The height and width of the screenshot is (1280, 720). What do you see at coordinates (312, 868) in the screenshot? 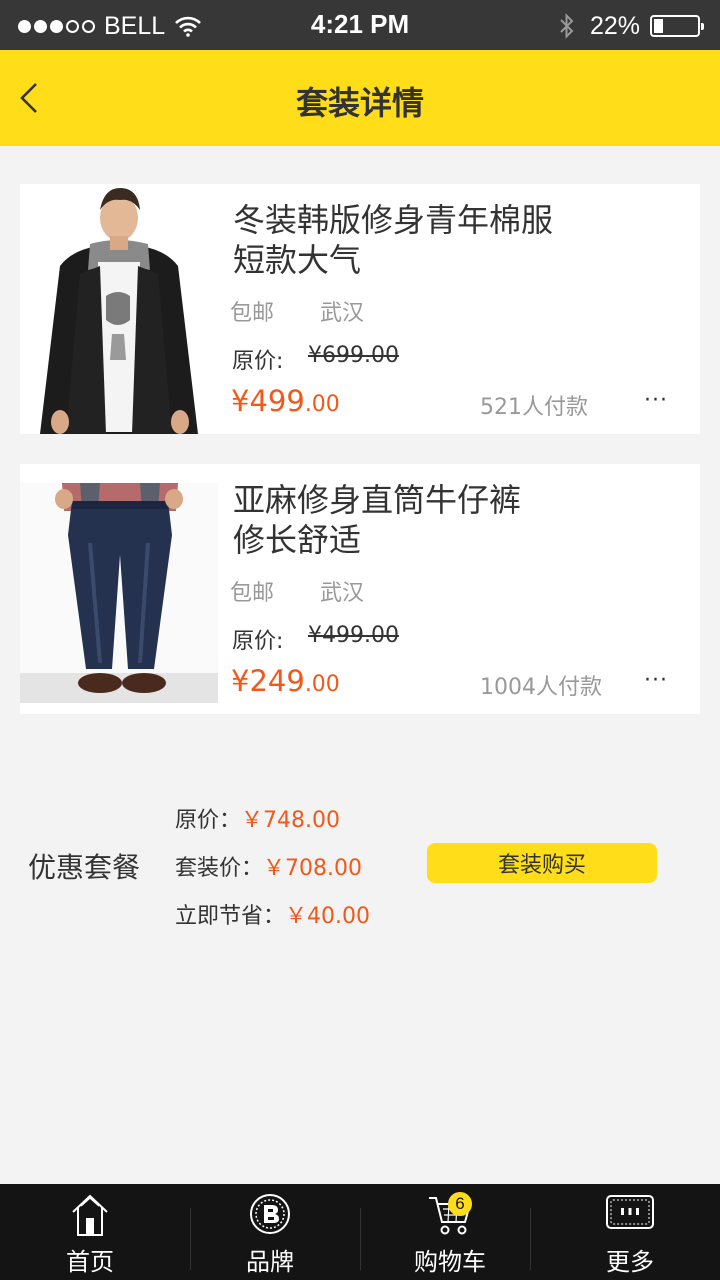
I see `bundle-price-value: ￥708.00` at bounding box center [312, 868].